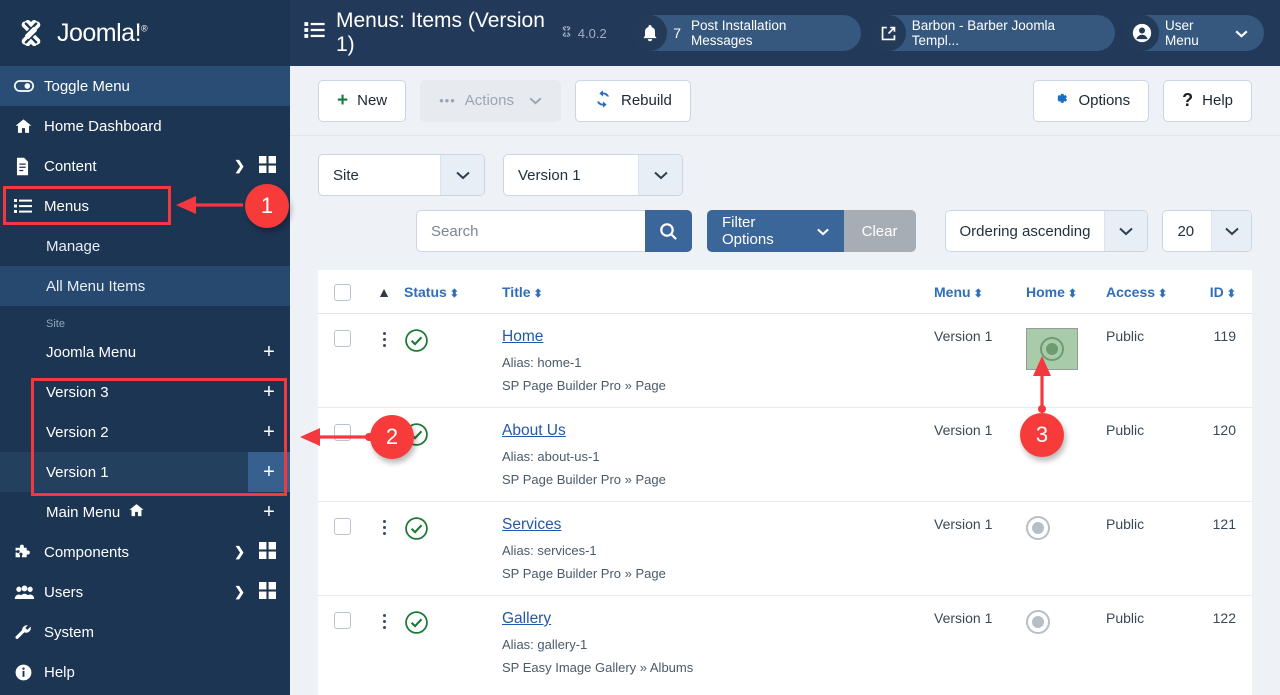 Image resolution: width=1280 pixels, height=695 pixels. Describe the element at coordinates (1066, 292) in the screenshot. I see `home-header: Home ⬍` at that location.